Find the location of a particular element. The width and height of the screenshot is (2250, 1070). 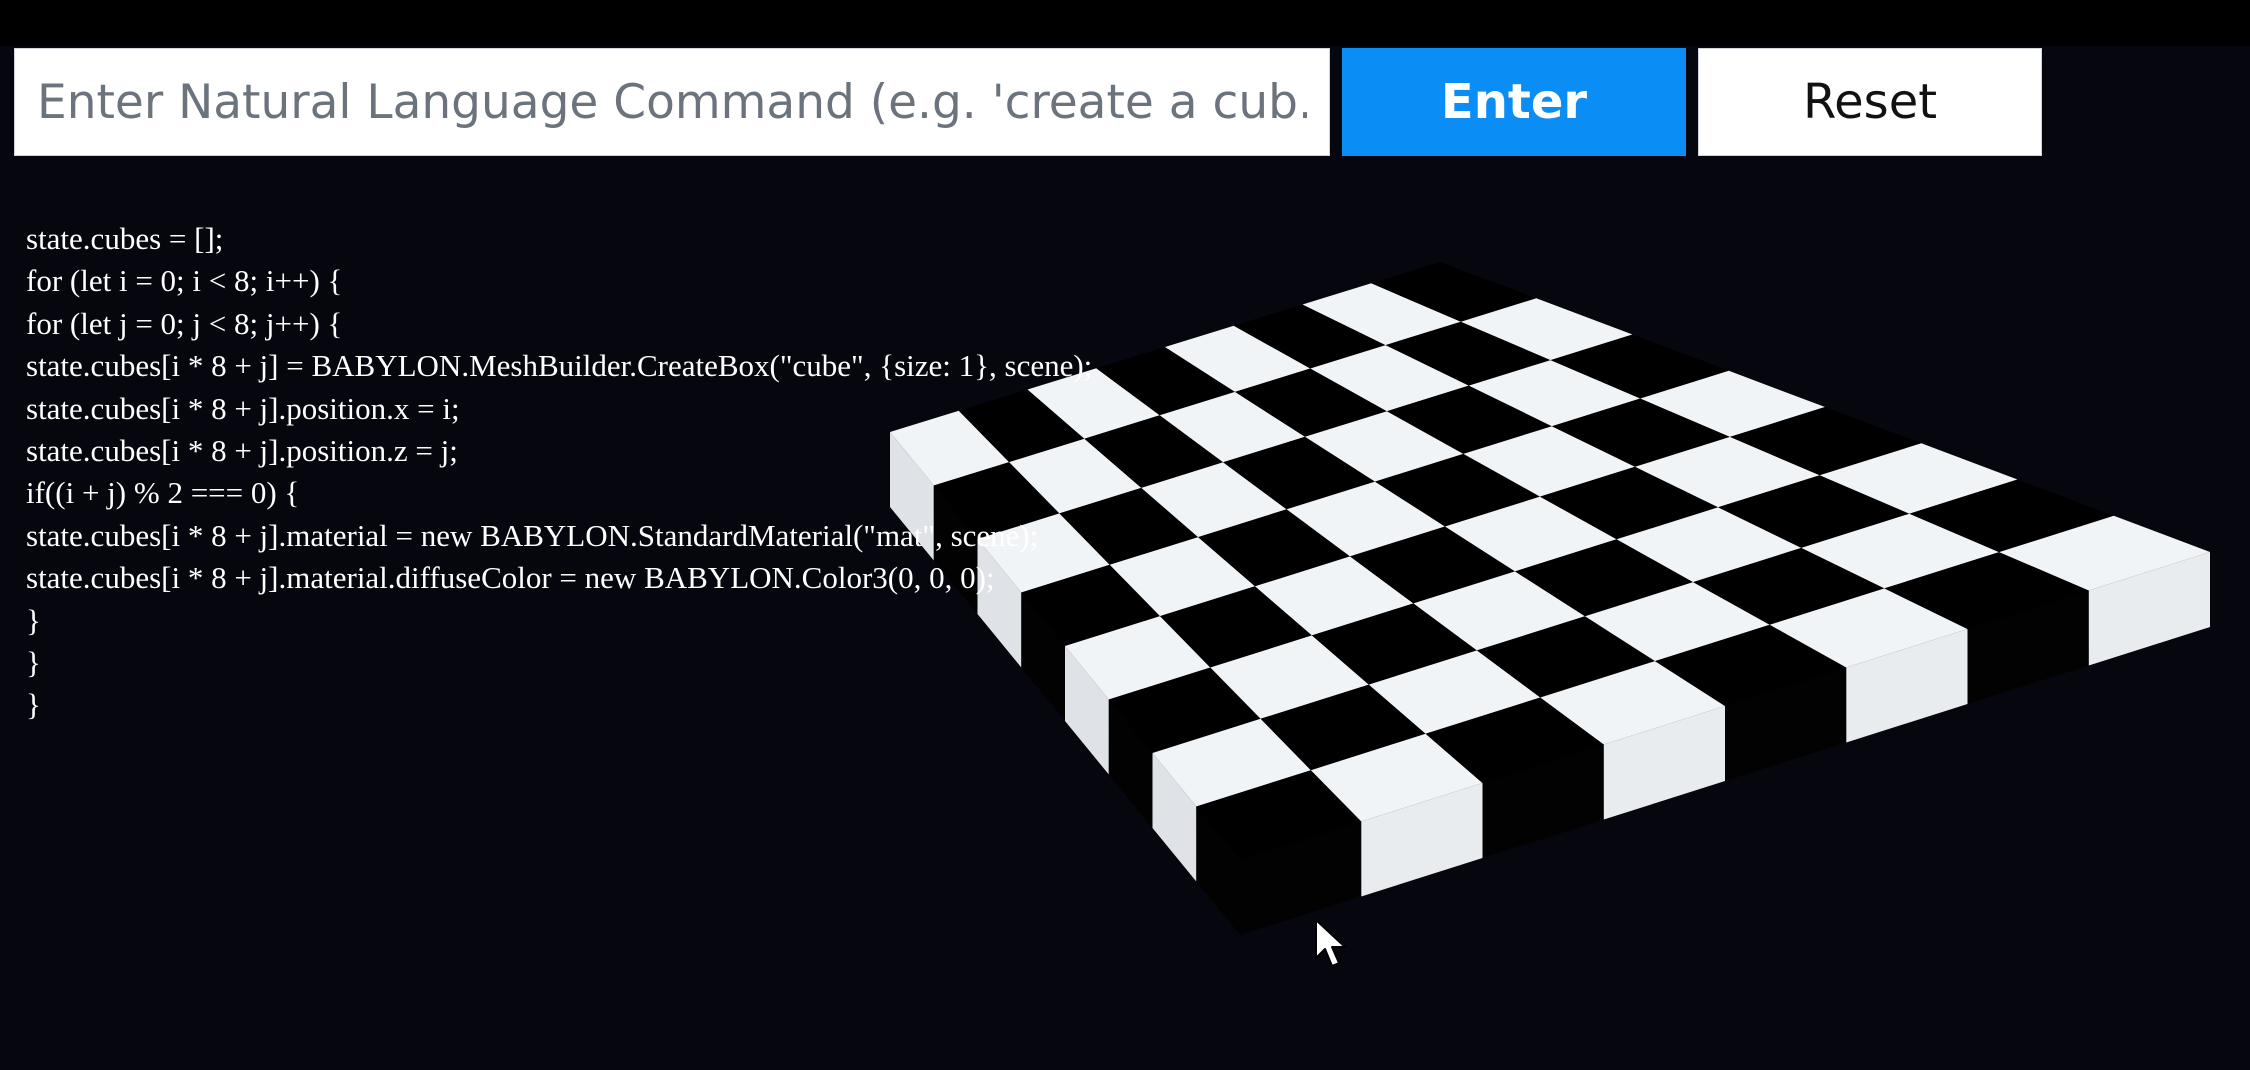

enter-button: Enter is located at coordinates (1514, 102).